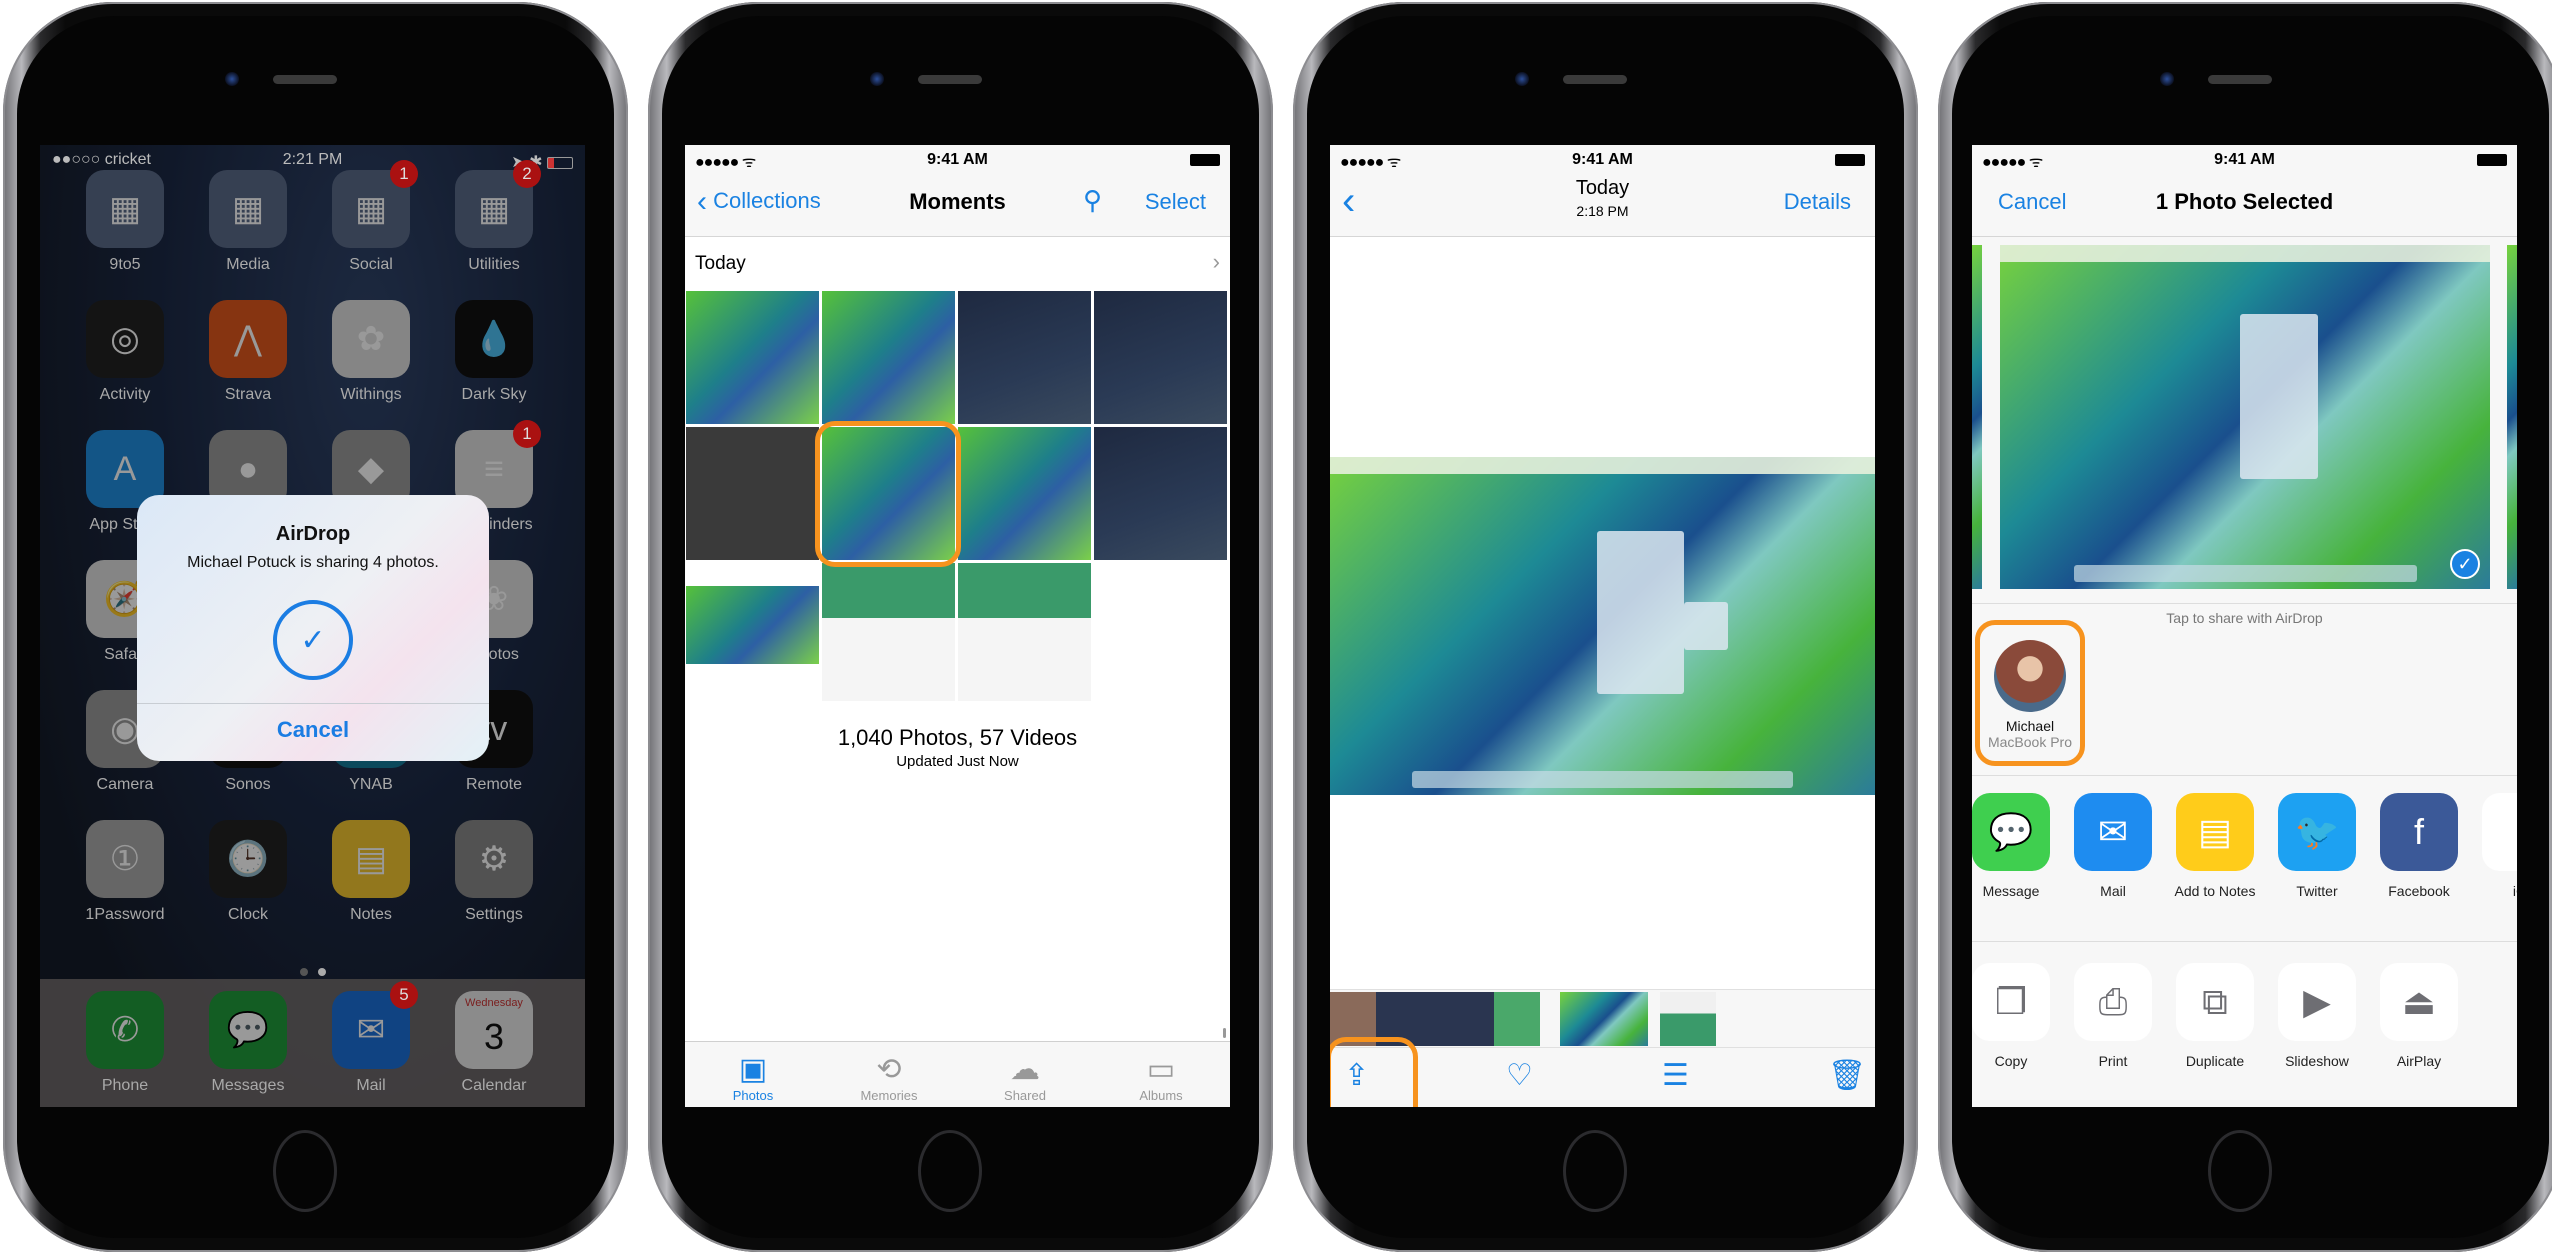  What do you see at coordinates (313, 730) in the screenshot?
I see `alert-cancel-button: Cancel` at bounding box center [313, 730].